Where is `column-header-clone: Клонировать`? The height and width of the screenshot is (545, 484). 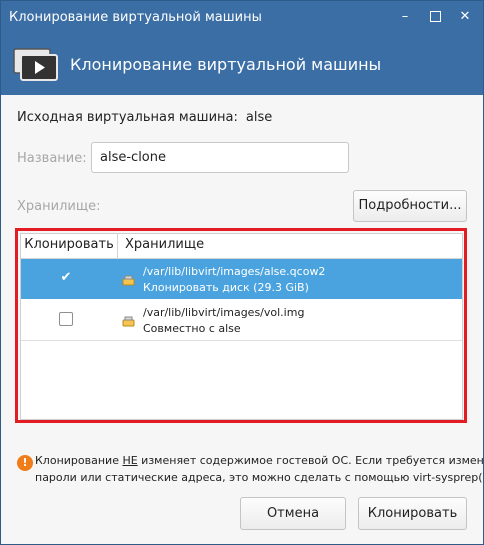 column-header-clone: Клонировать is located at coordinates (69, 246).